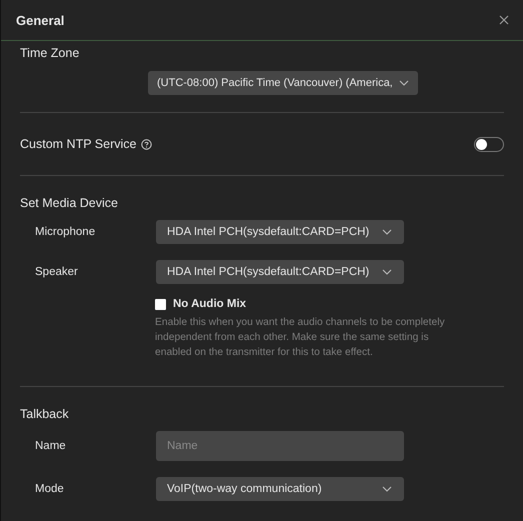  What do you see at coordinates (78, 144) in the screenshot?
I see `section-title: Custom NTP Service` at bounding box center [78, 144].